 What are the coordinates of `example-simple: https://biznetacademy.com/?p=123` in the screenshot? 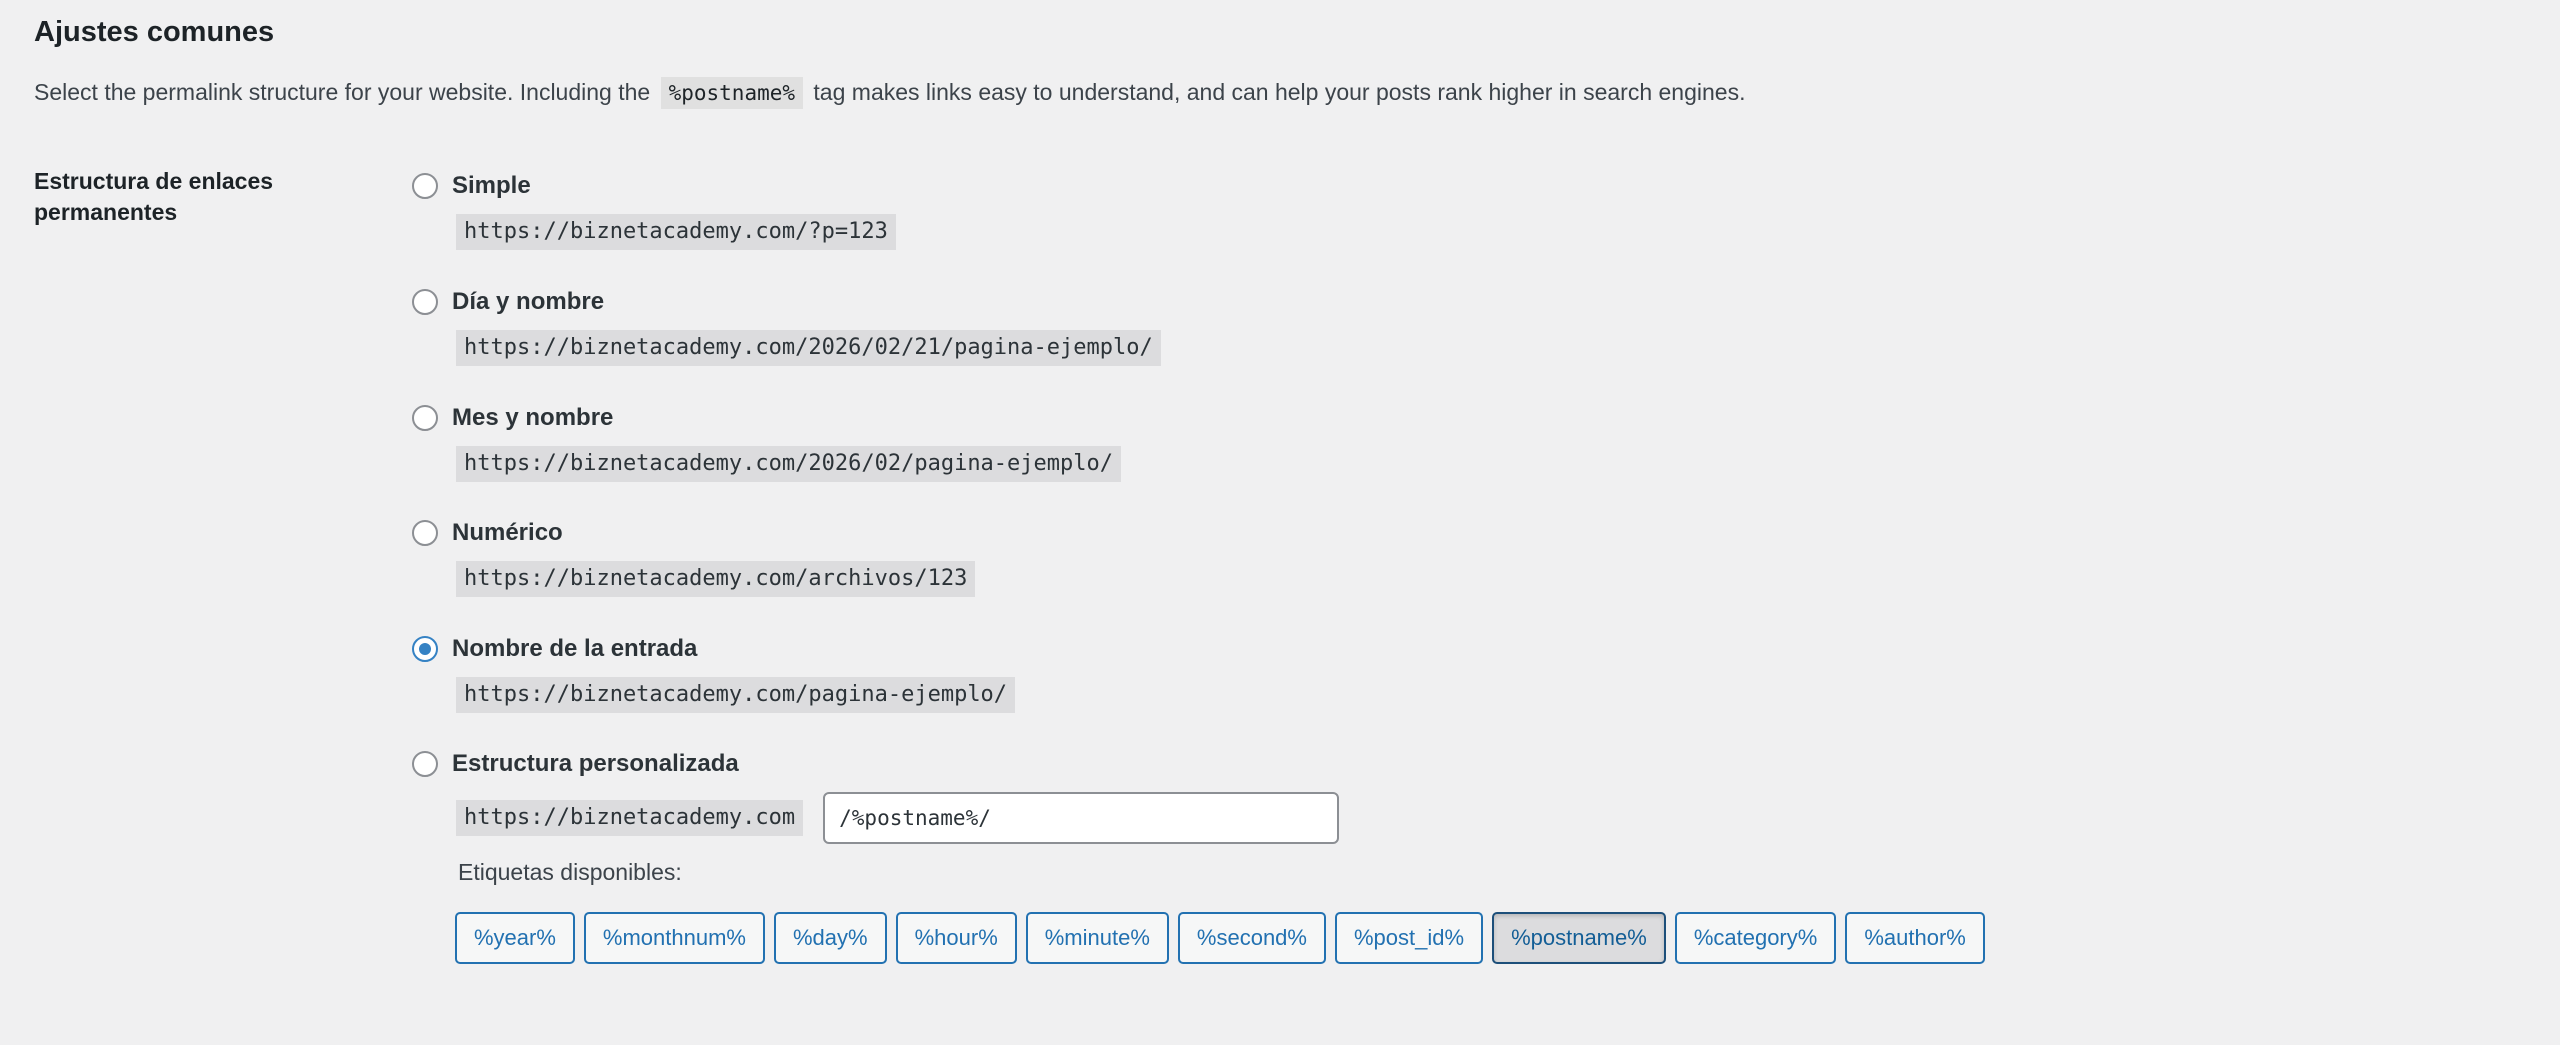 It's located at (676, 232).